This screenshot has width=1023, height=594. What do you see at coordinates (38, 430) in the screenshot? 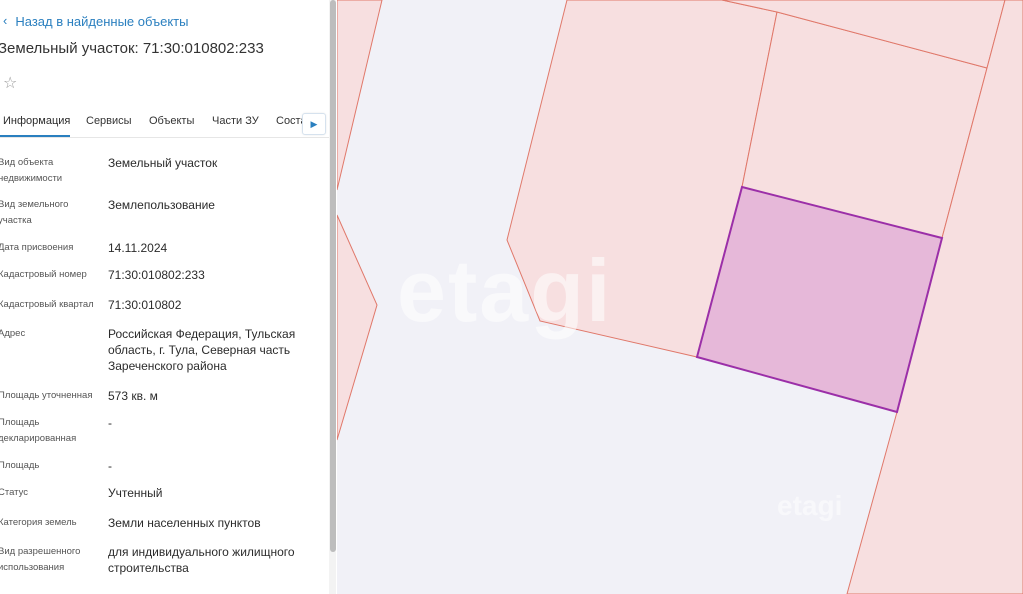
I see `field-label: Площадь декларированная` at bounding box center [38, 430].